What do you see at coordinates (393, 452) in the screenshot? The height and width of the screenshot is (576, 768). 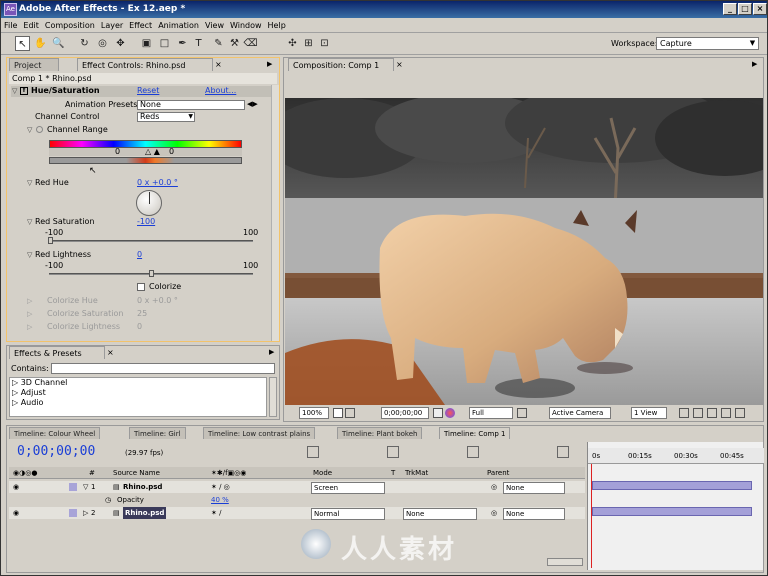 I see `draft-3d-icon` at bounding box center [393, 452].